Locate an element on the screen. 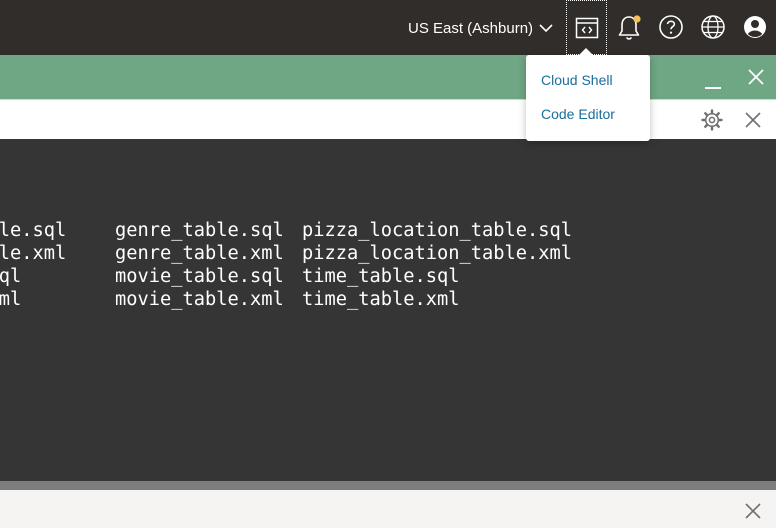  profile-button is located at coordinates (755, 27).